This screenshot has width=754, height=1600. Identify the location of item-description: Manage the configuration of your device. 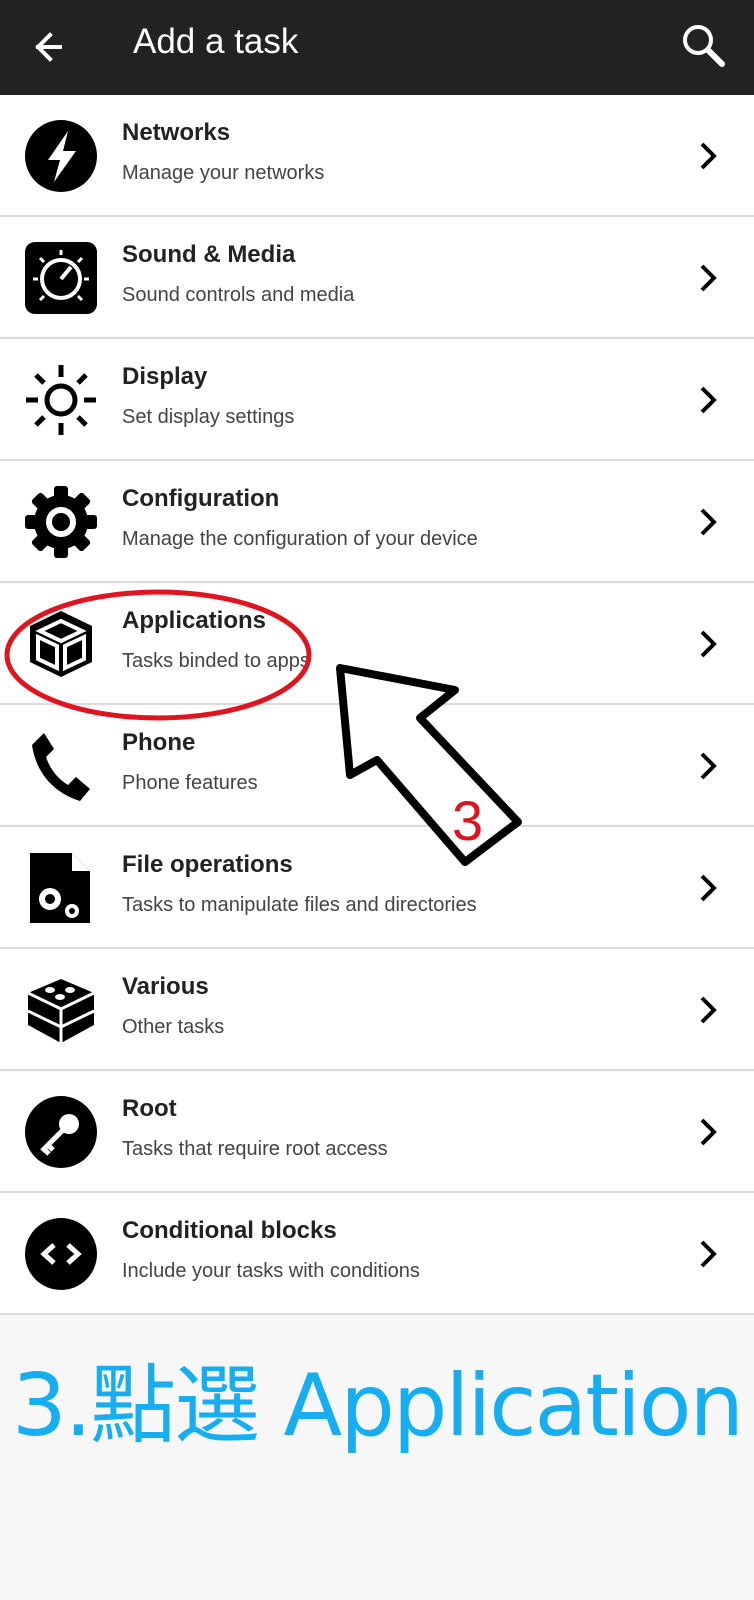
(300, 539).